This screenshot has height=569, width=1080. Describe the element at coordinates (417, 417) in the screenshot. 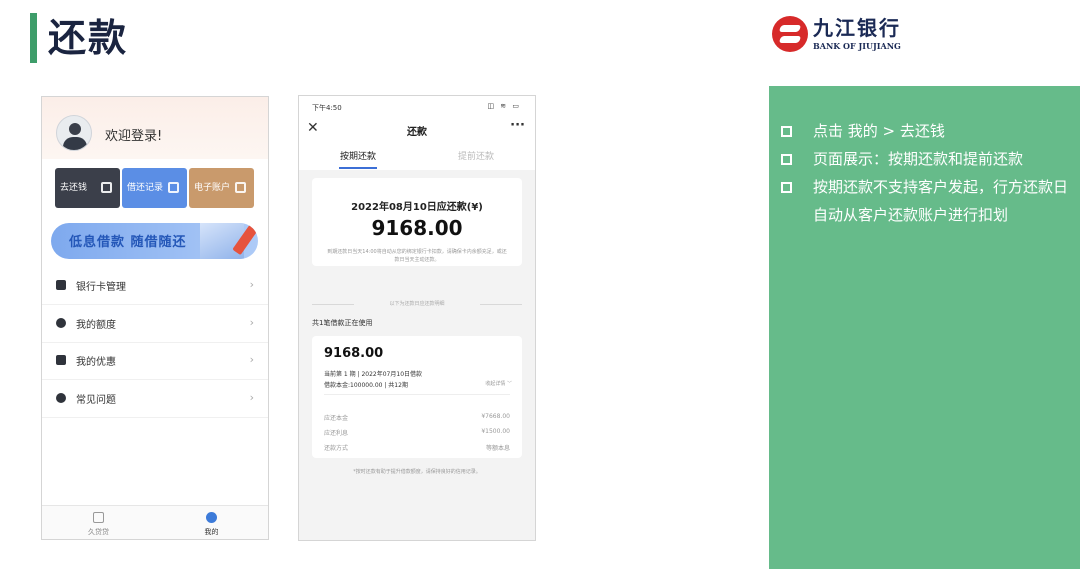

I see `detail-row-principal: 应还本金 ¥7668.00` at that location.